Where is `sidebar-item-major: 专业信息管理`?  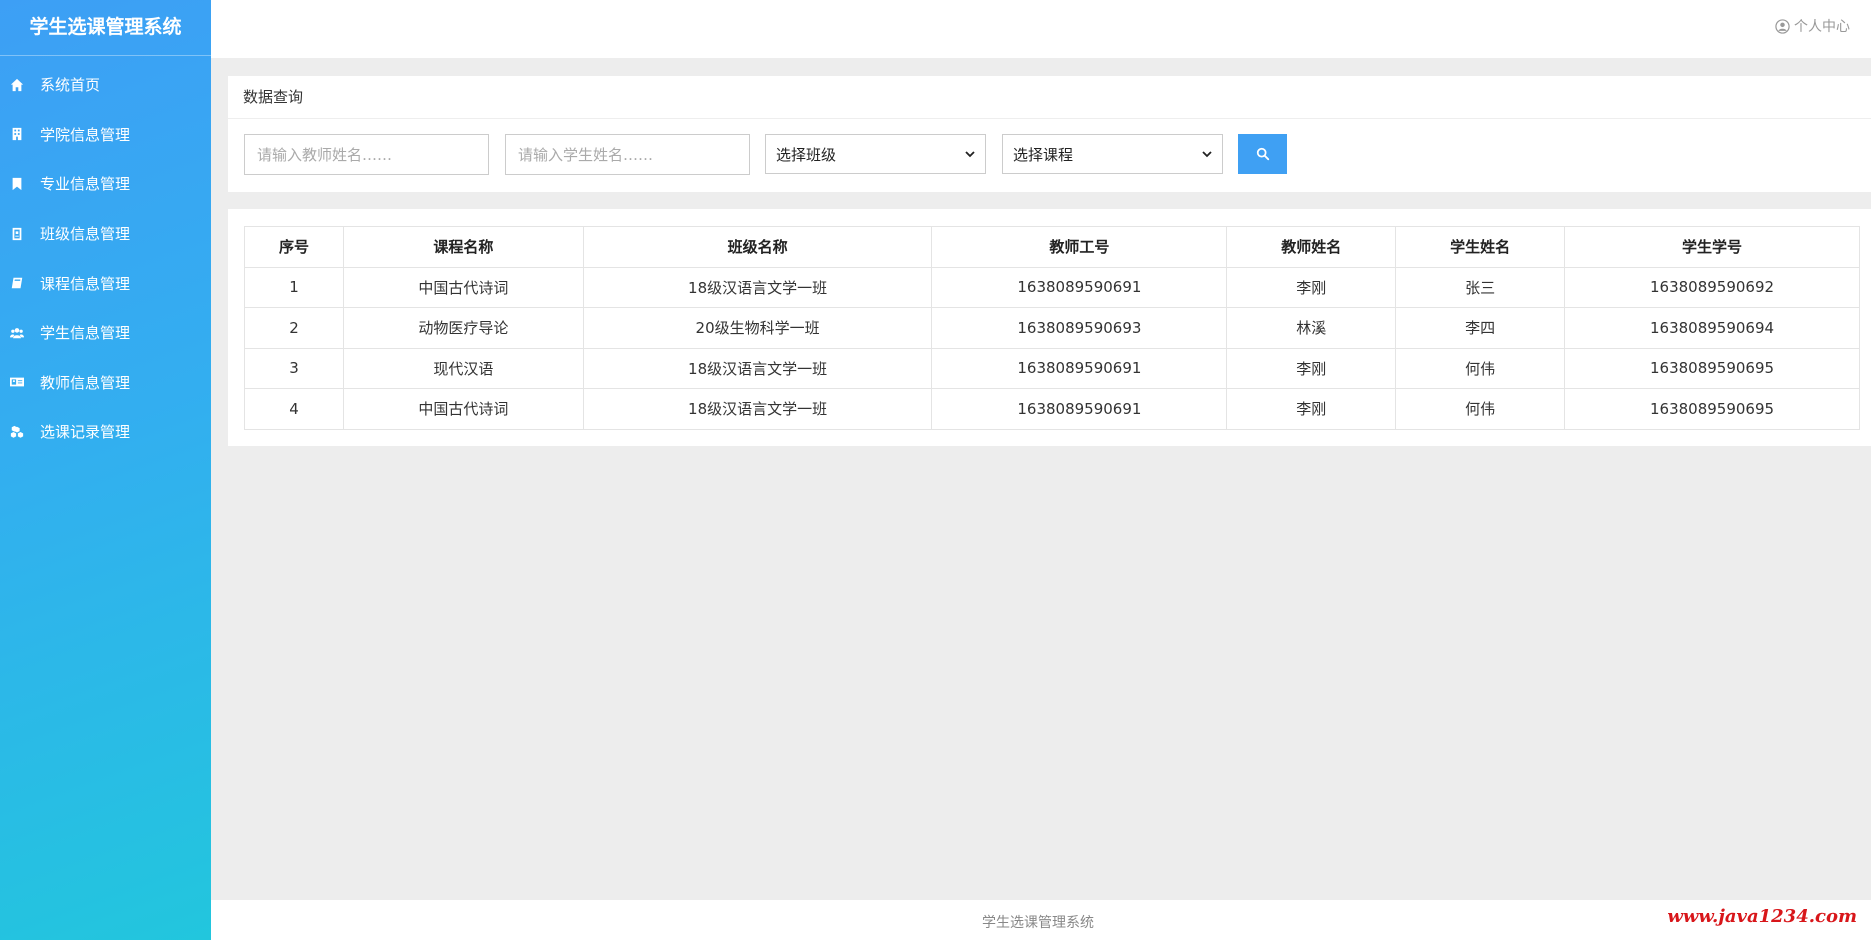 sidebar-item-major: 专业信息管理 is located at coordinates (105, 184).